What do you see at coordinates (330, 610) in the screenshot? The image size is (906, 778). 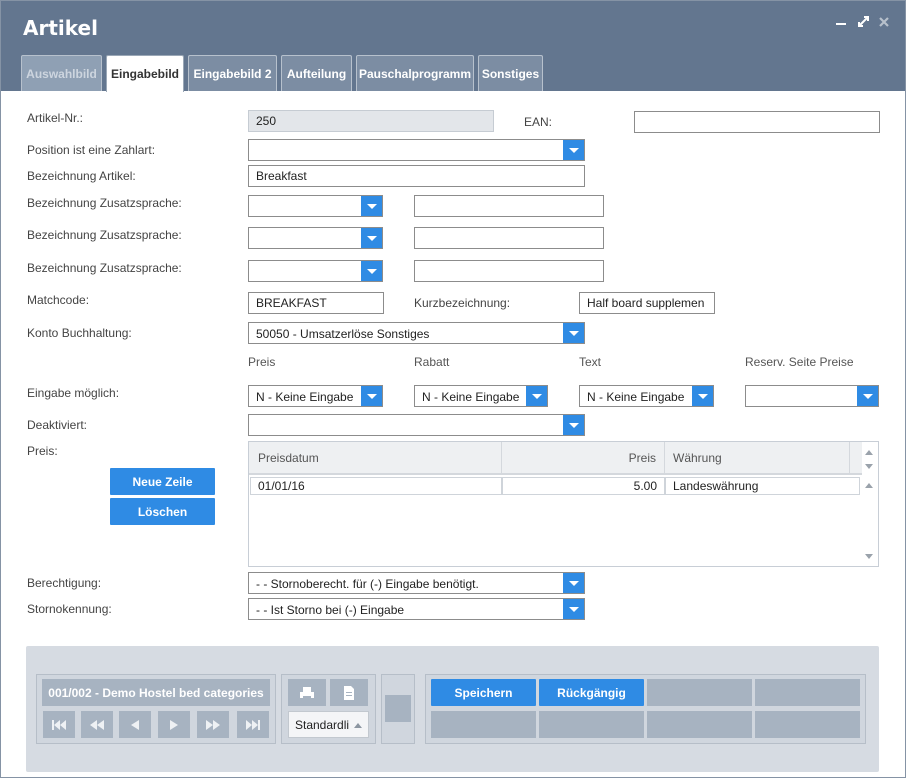 I see `stornokennung-value: - - Ist Storno bei (-) Eingabe` at bounding box center [330, 610].